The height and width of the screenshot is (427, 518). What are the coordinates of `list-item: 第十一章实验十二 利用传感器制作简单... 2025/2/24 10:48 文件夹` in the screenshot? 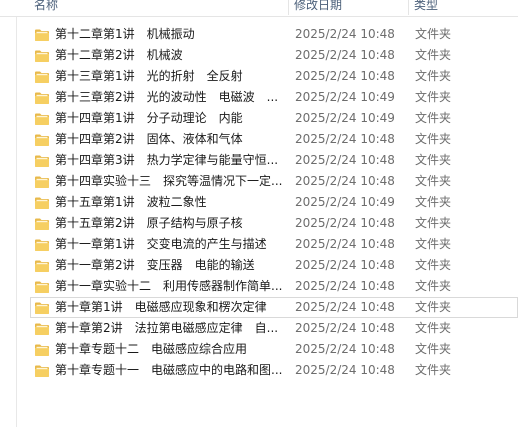 It's located at (274, 286).